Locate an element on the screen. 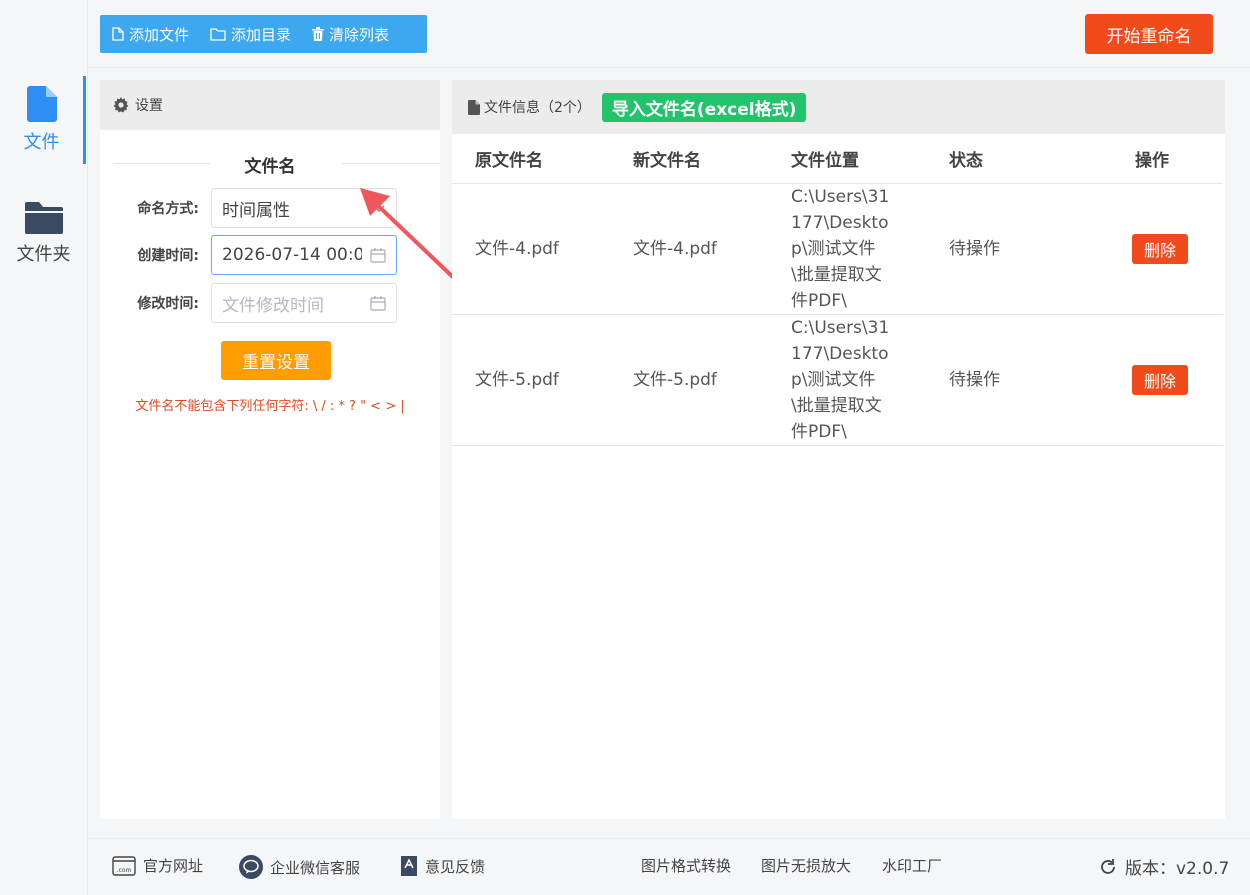 This screenshot has height=895, width=1250. document-icon is located at coordinates (474, 107).